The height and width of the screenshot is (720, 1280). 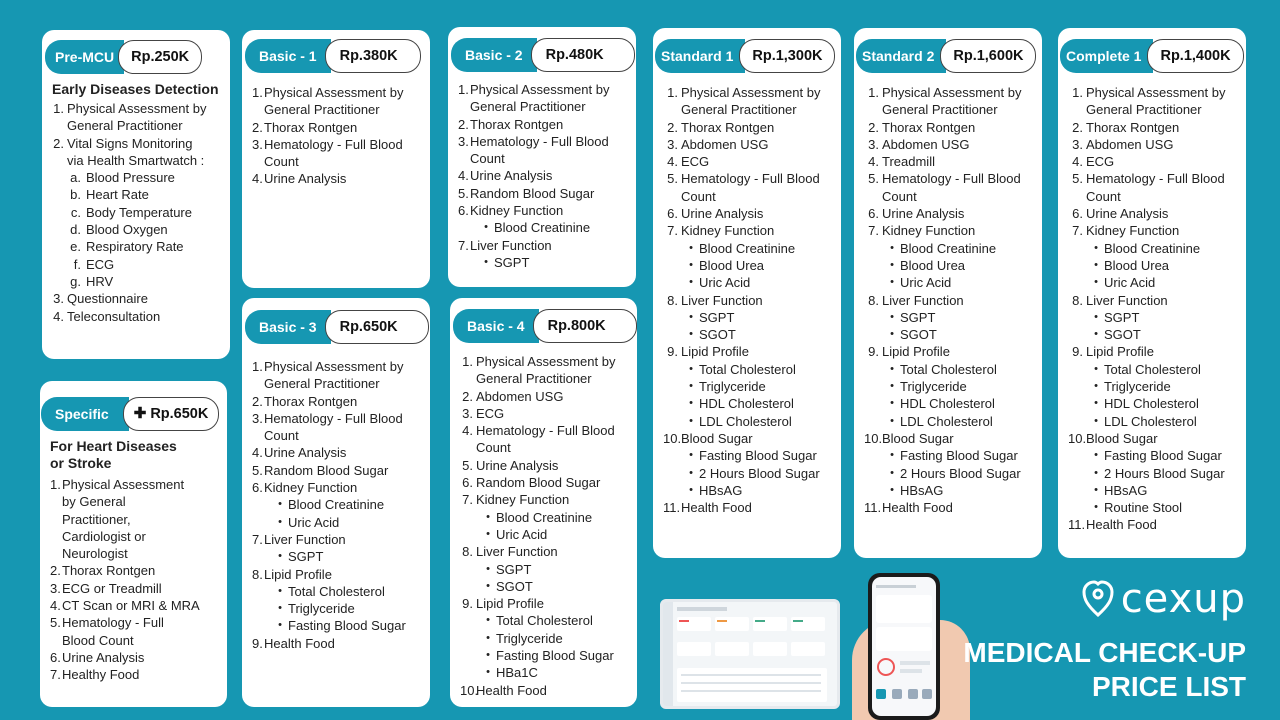 I want to click on laptop-mockup-image, so click(x=750, y=654).